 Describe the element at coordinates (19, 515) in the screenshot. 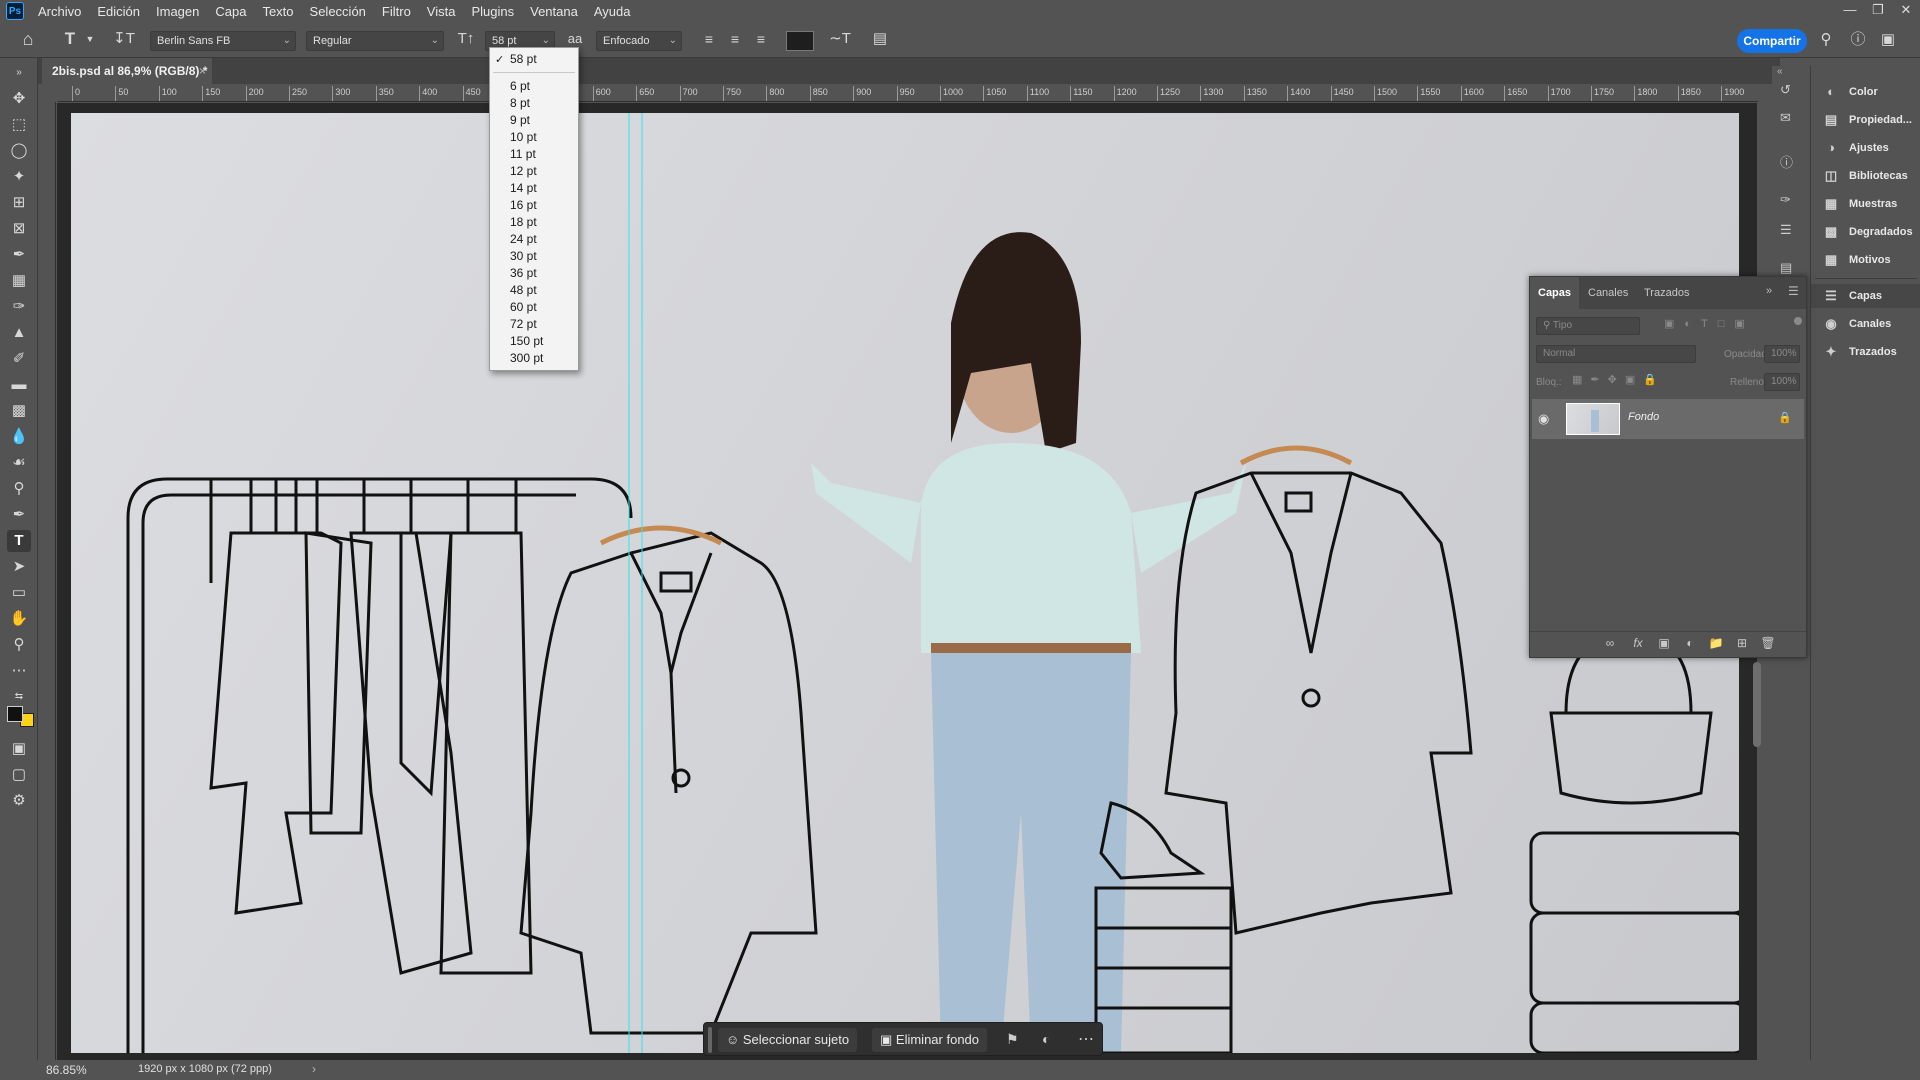

I see `pen-tool-icon: ✒` at that location.